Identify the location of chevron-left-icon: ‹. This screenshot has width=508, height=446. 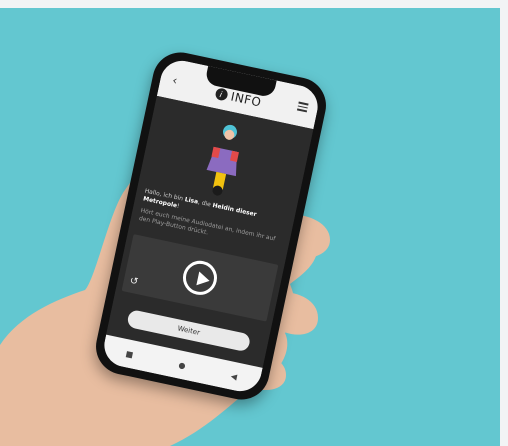
(175, 80).